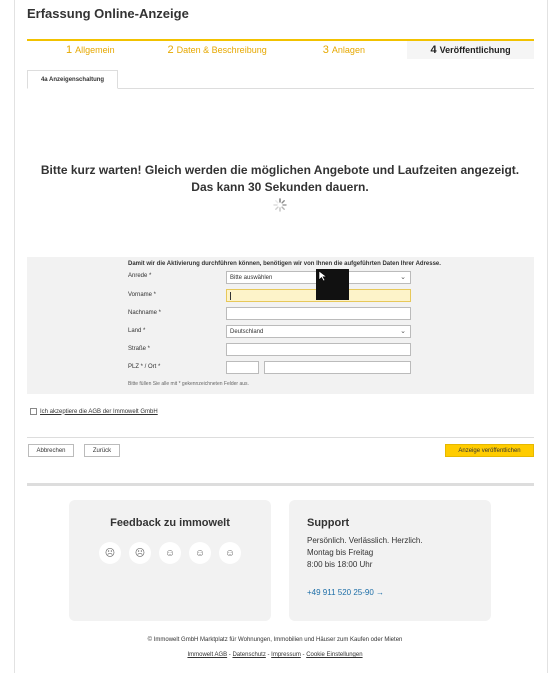 The height and width of the screenshot is (673, 550). I want to click on support-title: Support, so click(328, 523).